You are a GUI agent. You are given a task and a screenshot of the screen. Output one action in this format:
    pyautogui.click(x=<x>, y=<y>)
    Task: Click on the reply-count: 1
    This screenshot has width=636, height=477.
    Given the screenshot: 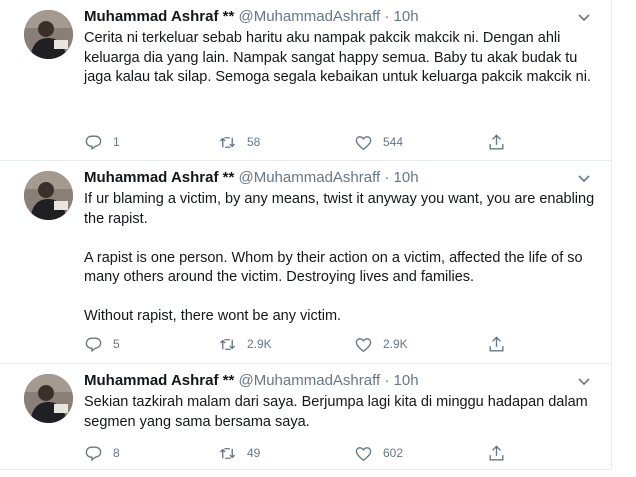 What is the action you would take?
    pyautogui.click(x=116, y=142)
    